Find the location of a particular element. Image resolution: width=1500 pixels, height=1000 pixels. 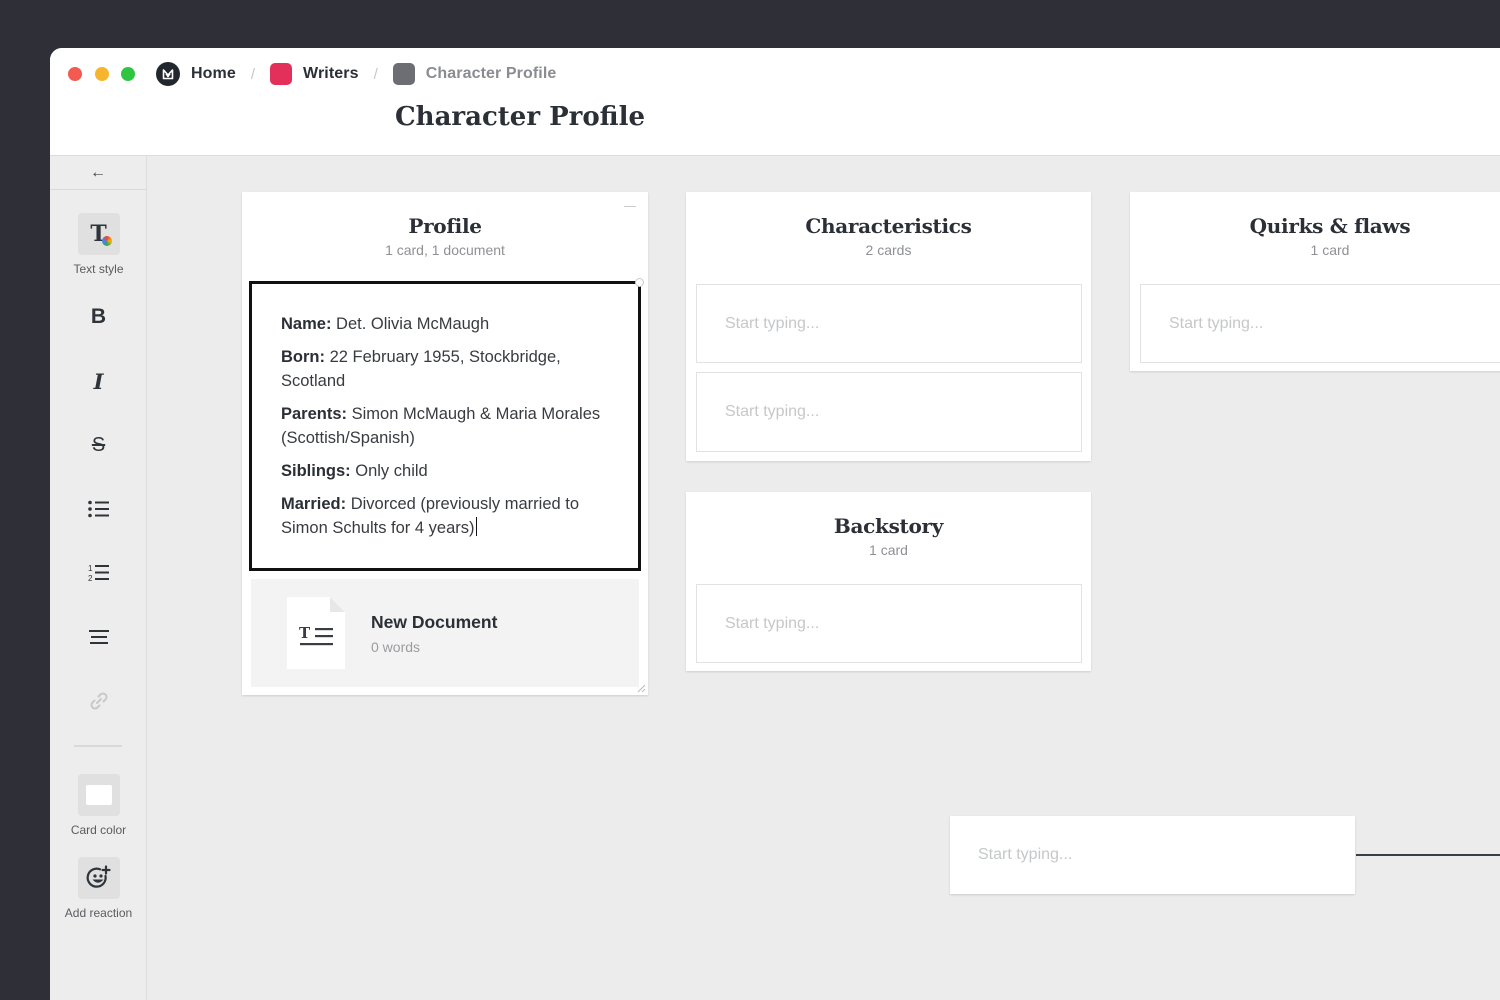

italic-button: I is located at coordinates (98, 381).